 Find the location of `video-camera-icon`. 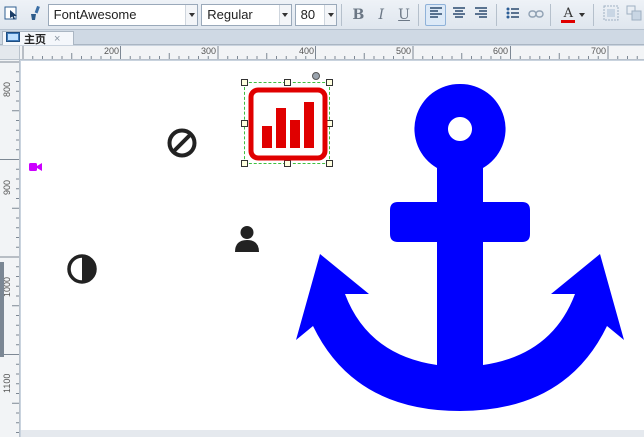

video-camera-icon is located at coordinates (36, 167).